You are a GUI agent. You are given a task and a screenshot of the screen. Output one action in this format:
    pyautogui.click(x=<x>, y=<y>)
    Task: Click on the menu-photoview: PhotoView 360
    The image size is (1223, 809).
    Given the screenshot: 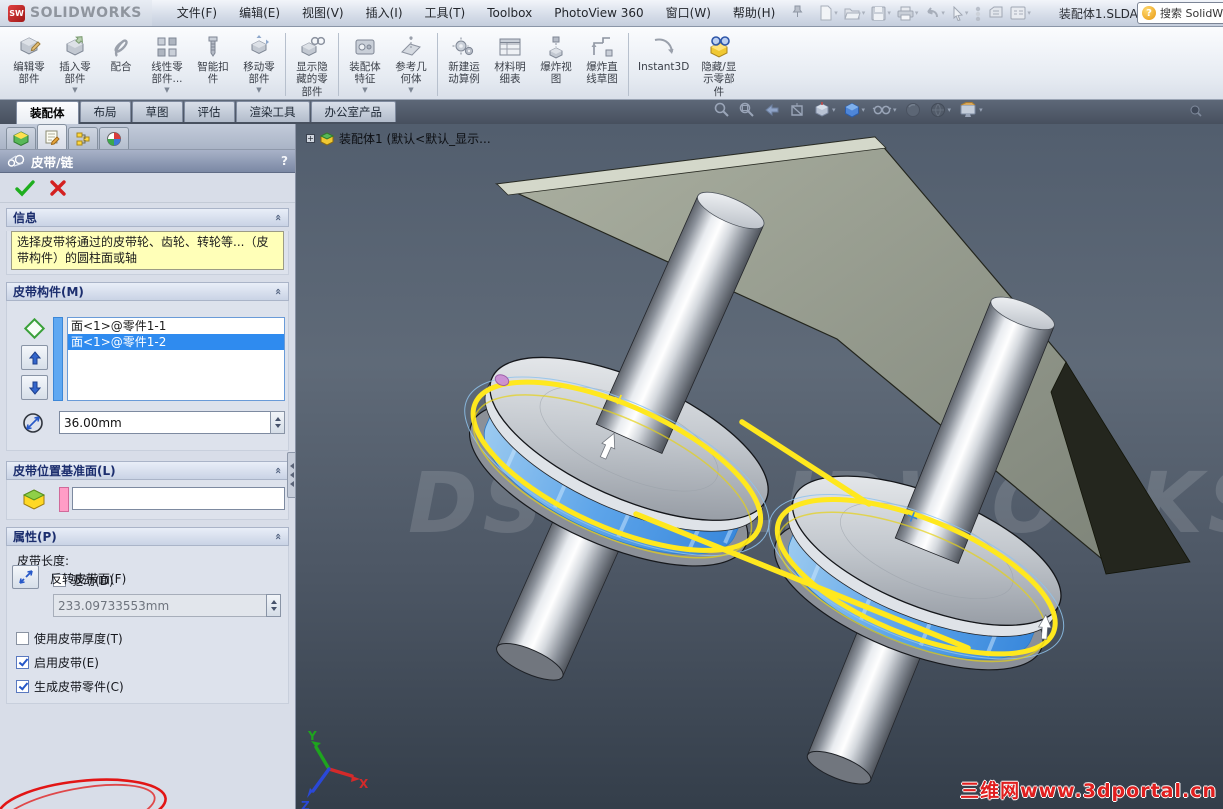 What is the action you would take?
    pyautogui.click(x=598, y=13)
    